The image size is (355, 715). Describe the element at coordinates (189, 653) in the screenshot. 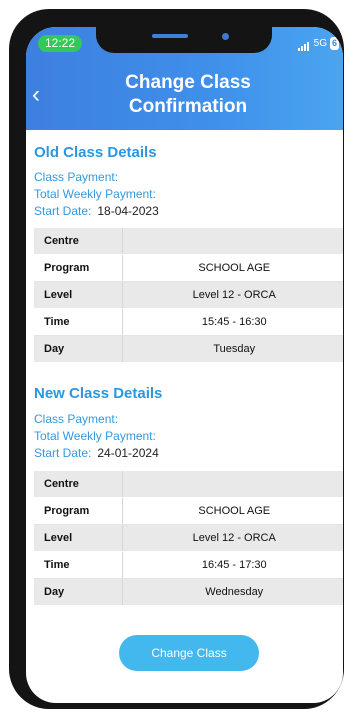

I see `change-class-button: Change Class` at that location.